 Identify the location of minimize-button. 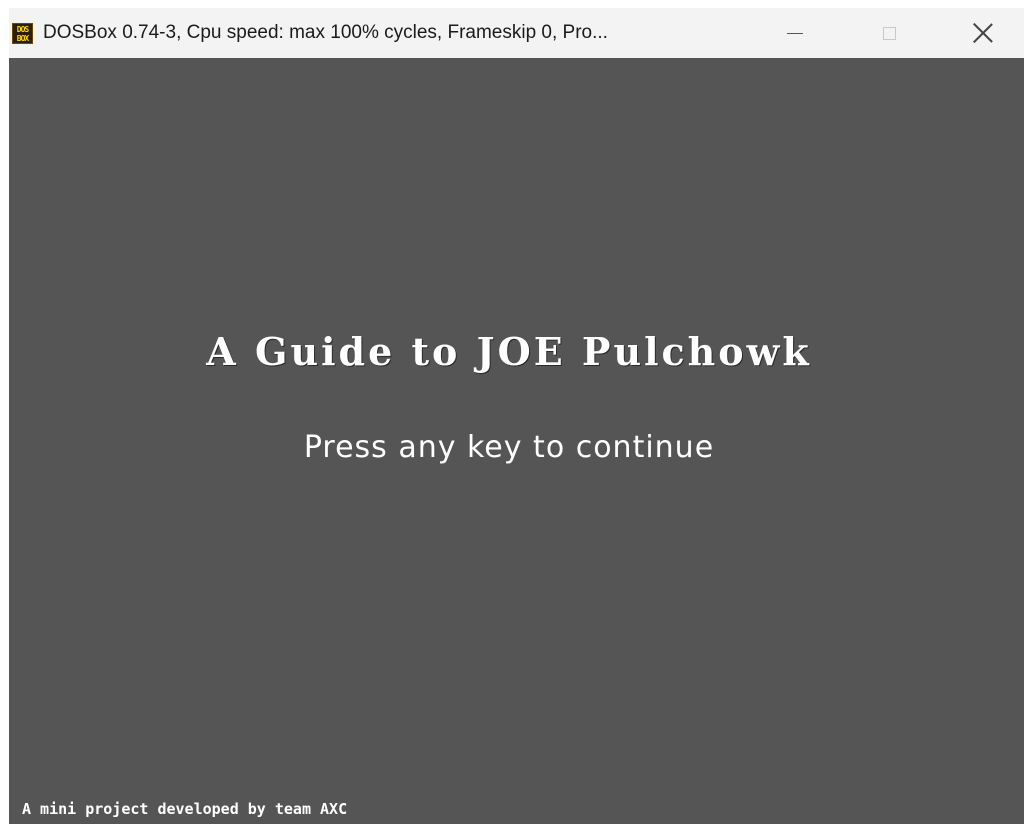
(795, 33).